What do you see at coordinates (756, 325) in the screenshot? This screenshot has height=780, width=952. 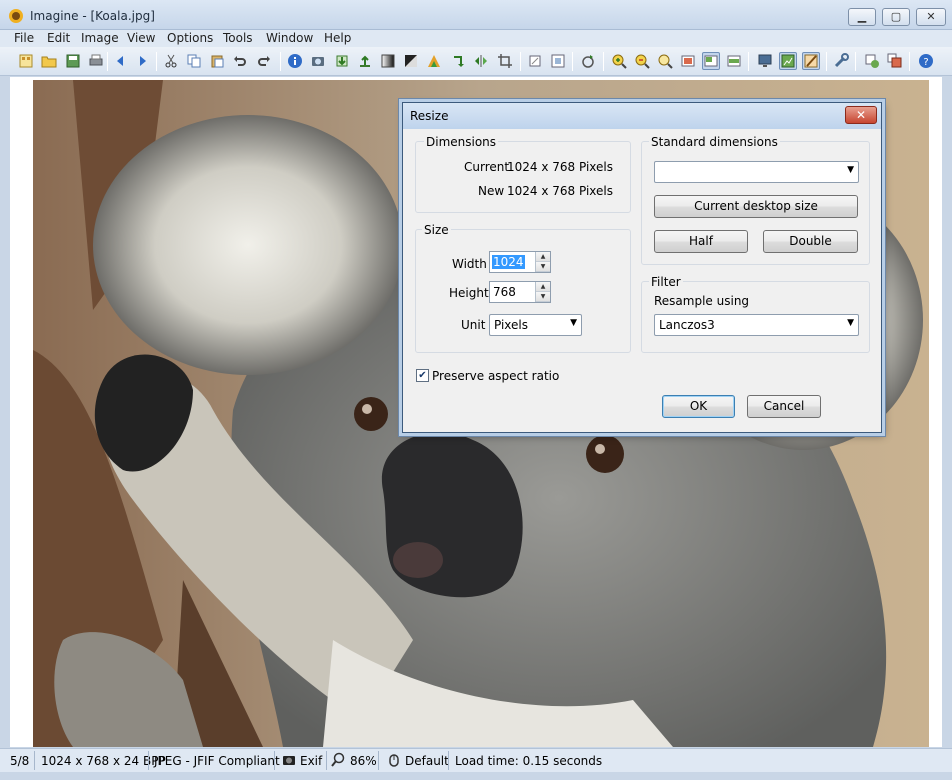 I see `resample-select: Lanczos3 ▼` at bounding box center [756, 325].